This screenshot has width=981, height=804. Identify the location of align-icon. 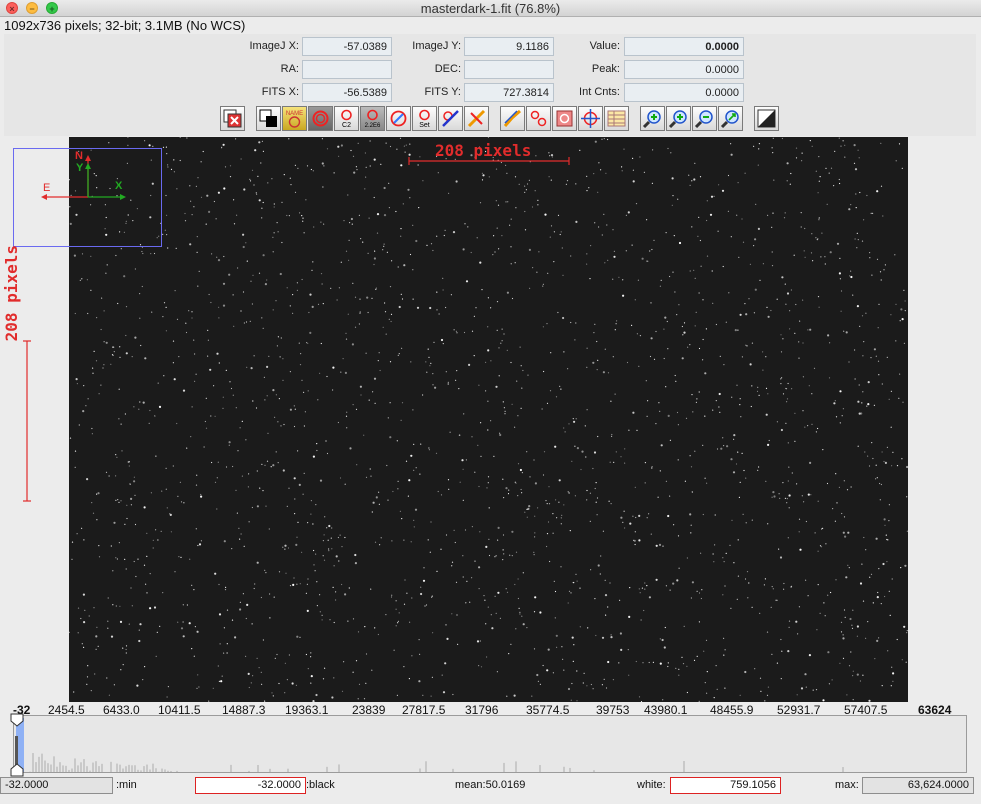
(590, 118).